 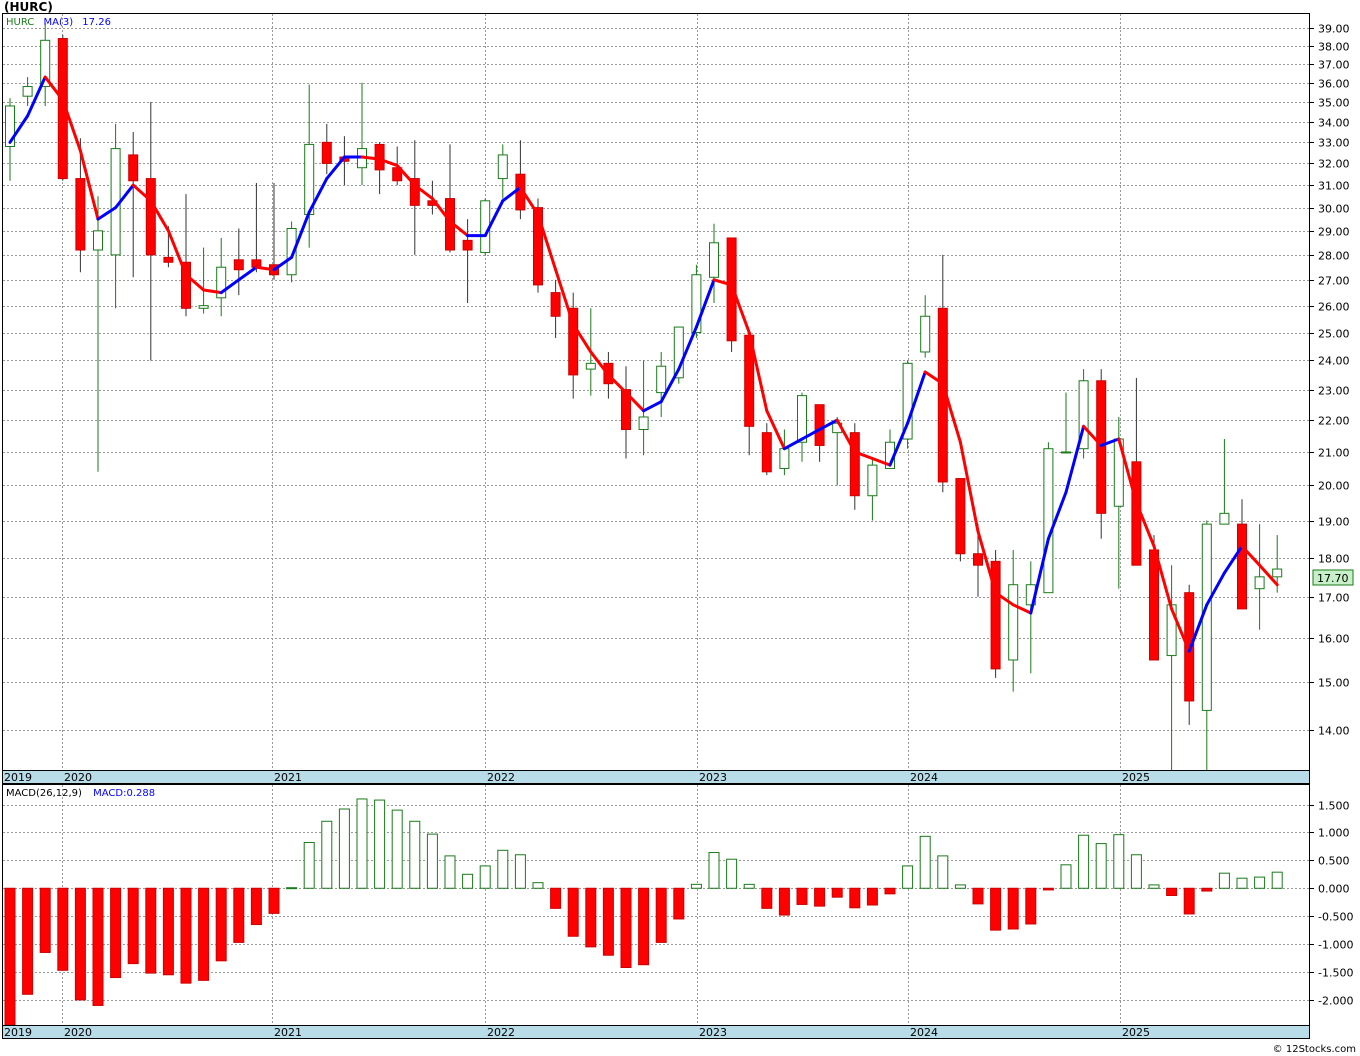 I want to click on year-label: 2025, so click(x=1136, y=777).